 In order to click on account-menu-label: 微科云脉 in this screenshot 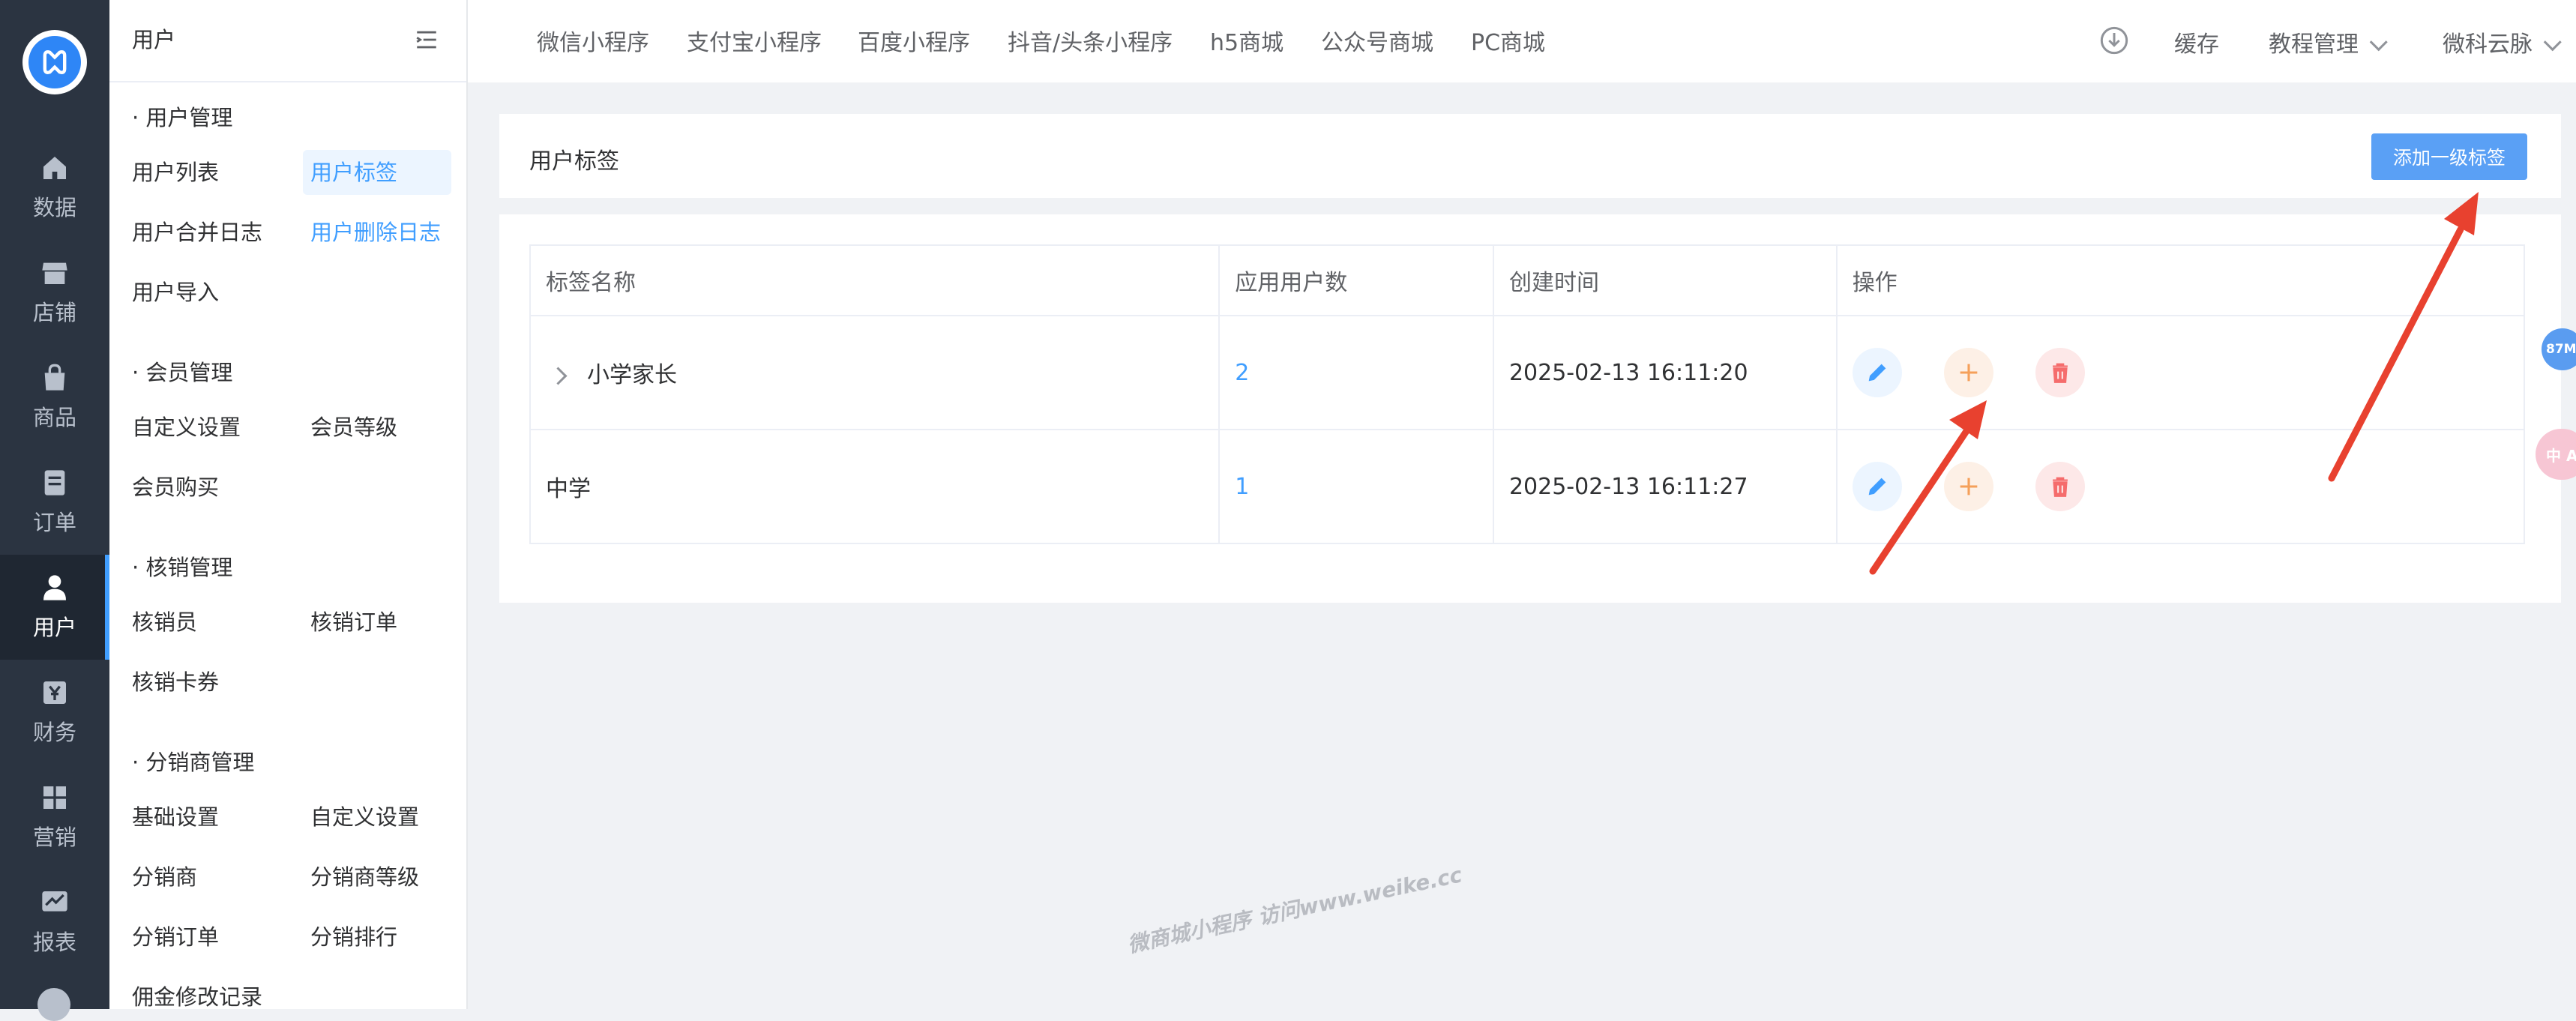, I will do `click(2488, 45)`.